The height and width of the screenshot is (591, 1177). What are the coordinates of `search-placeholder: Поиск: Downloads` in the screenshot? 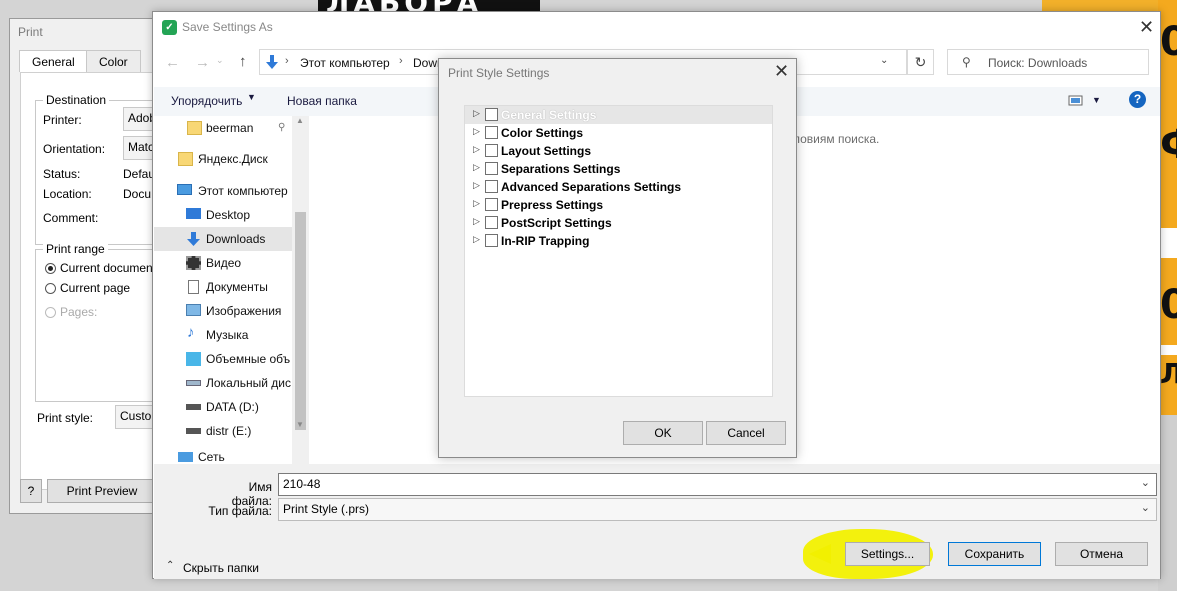 It's located at (1038, 63).